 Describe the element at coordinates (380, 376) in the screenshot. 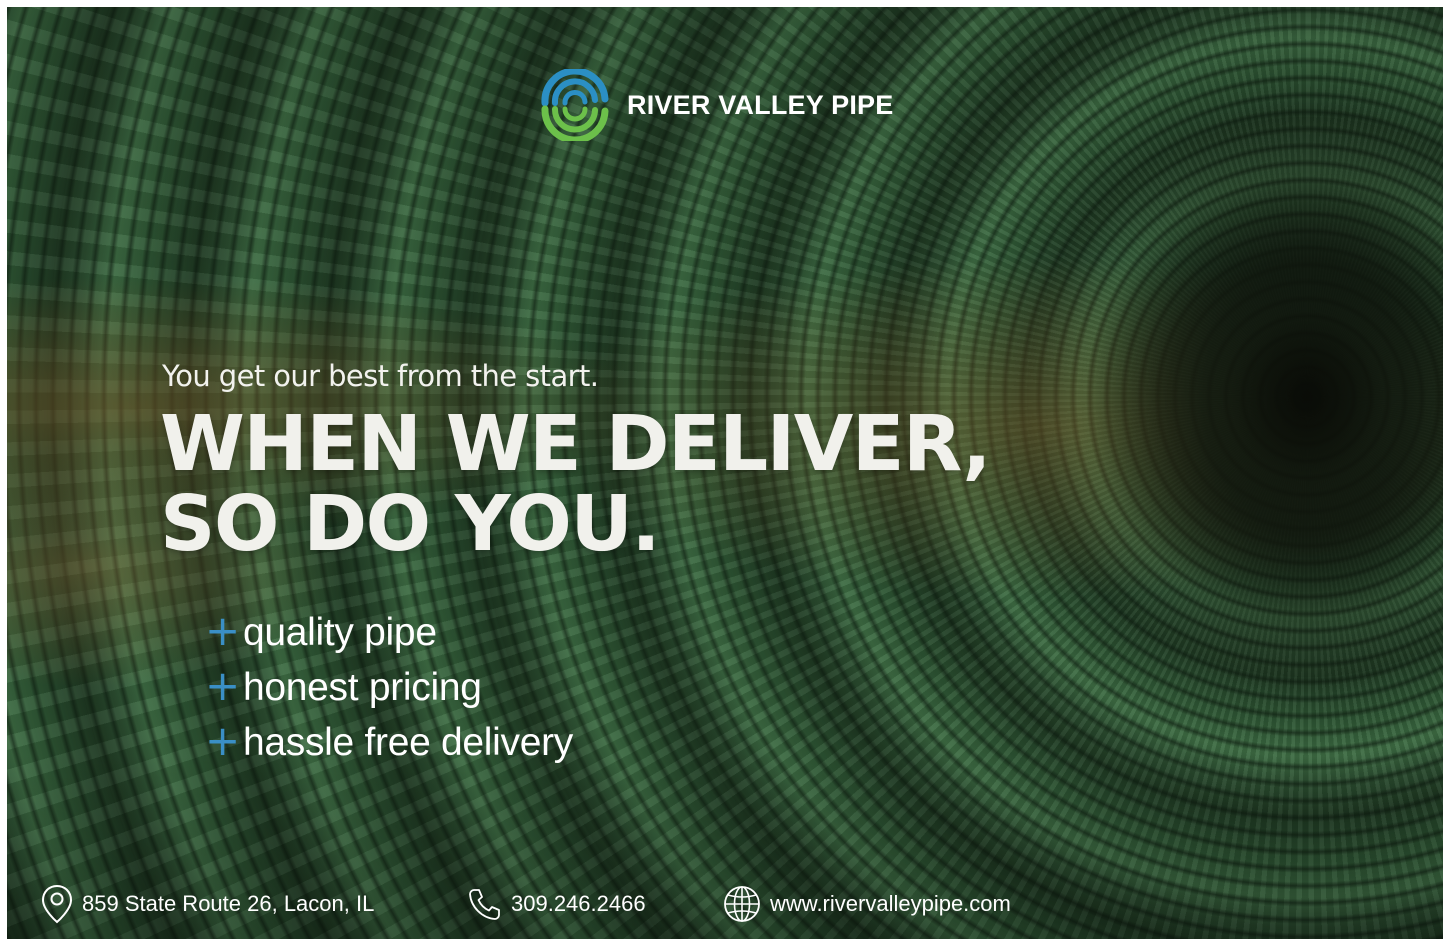

I see `tagline: You get our best from the start.` at that location.